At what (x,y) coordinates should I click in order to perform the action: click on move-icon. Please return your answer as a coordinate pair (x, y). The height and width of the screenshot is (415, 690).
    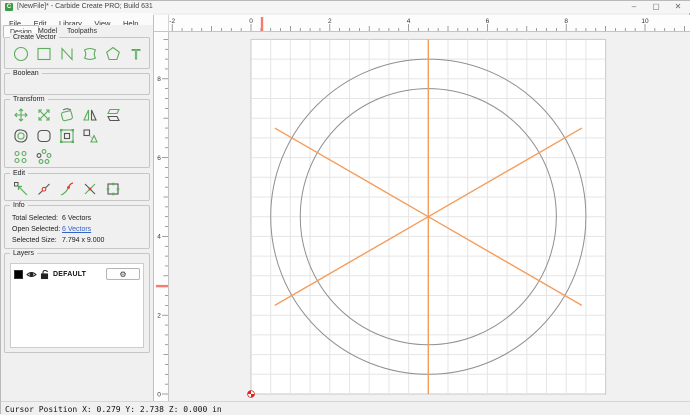
    Looking at the image, I should click on (20, 114).